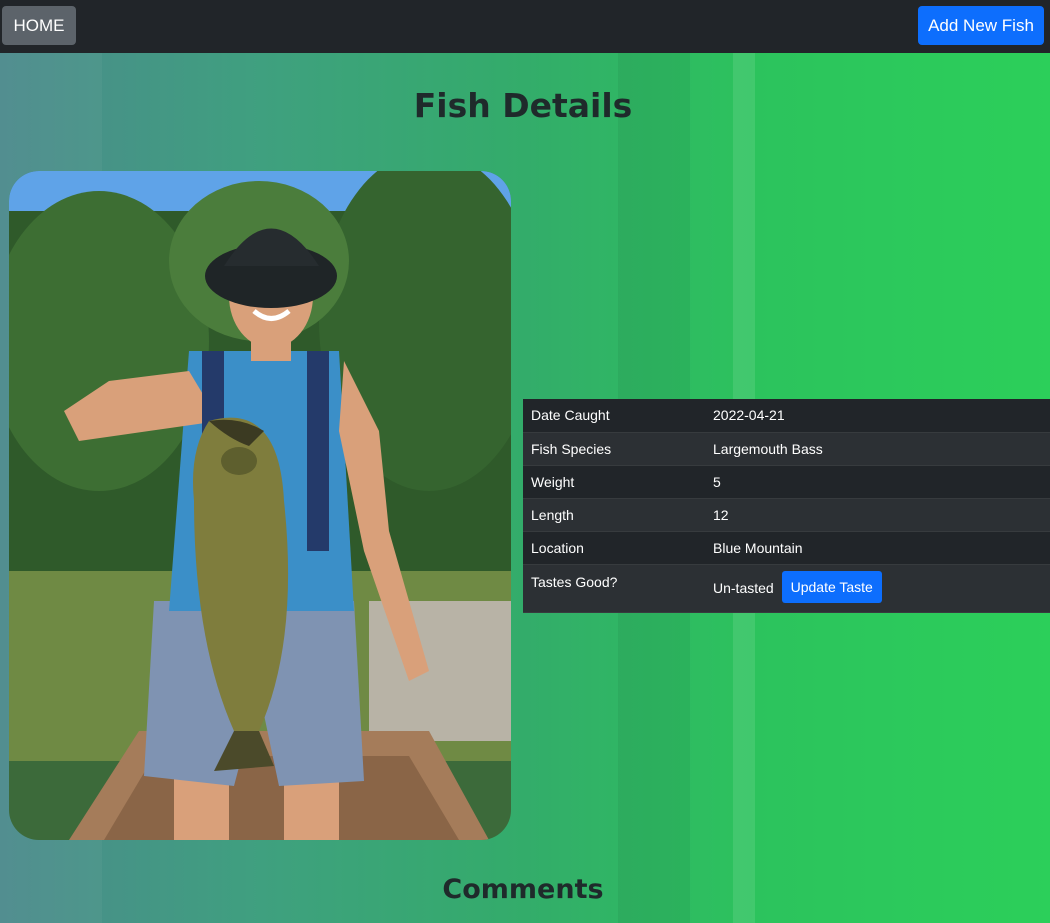 This screenshot has height=923, width=1050. I want to click on table-row: Fish Species Largemouth Bass, so click(786, 448).